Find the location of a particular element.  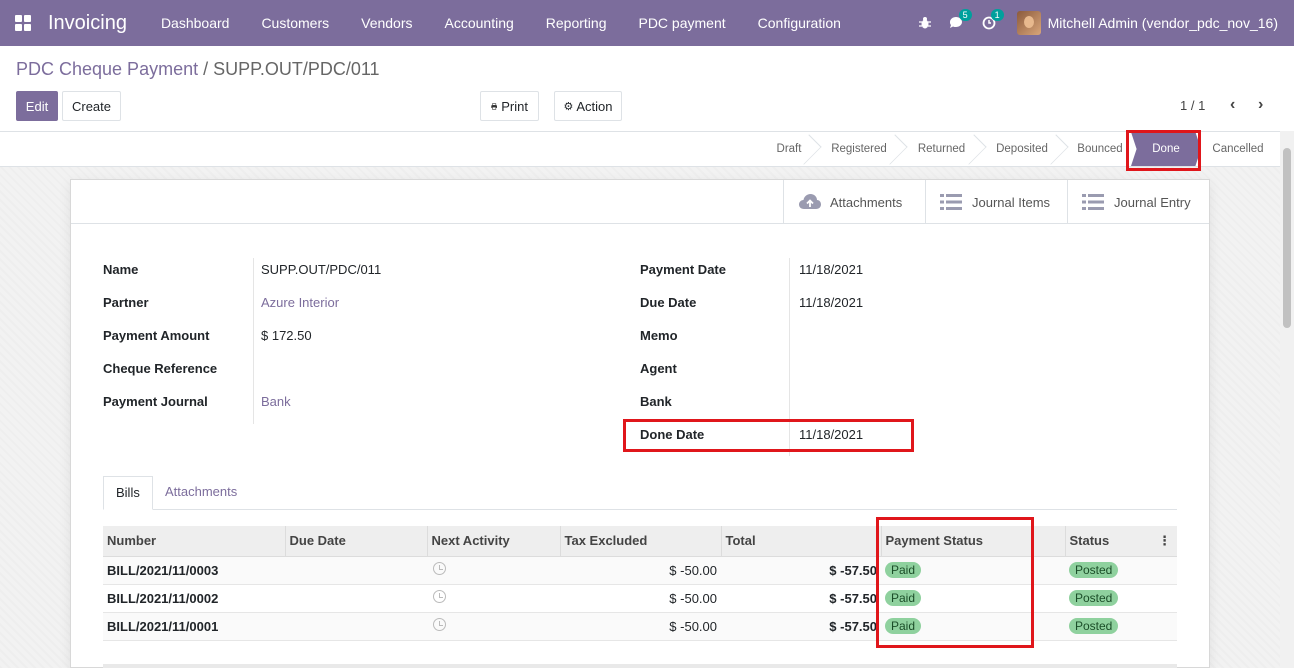

stage-registered: Registered is located at coordinates (859, 149).